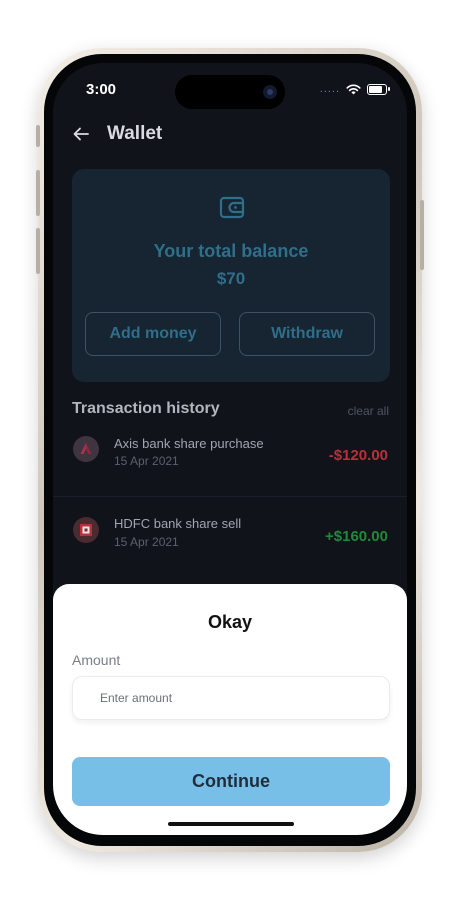 This screenshot has width=460, height=900. Describe the element at coordinates (101, 89) in the screenshot. I see `status-time: 3:00` at that location.